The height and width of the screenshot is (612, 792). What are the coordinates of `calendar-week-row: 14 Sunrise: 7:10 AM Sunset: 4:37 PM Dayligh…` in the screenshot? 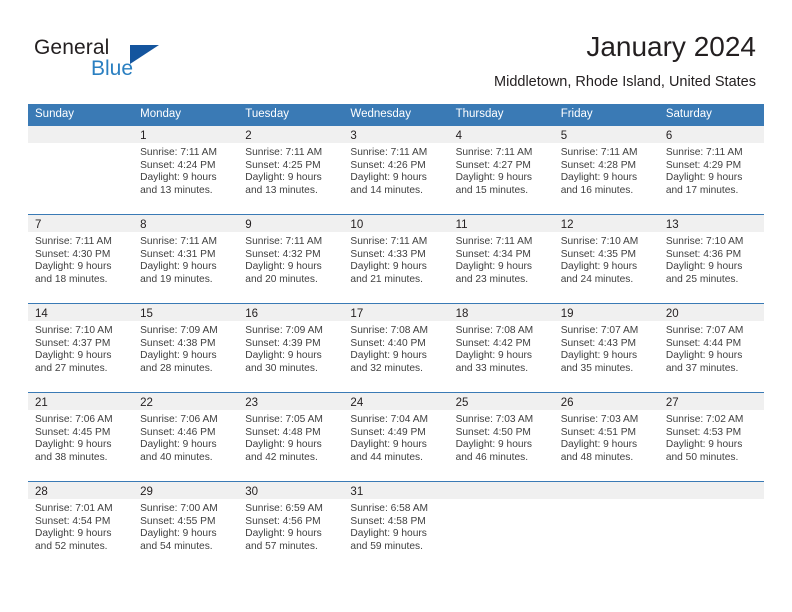 It's located at (396, 347).